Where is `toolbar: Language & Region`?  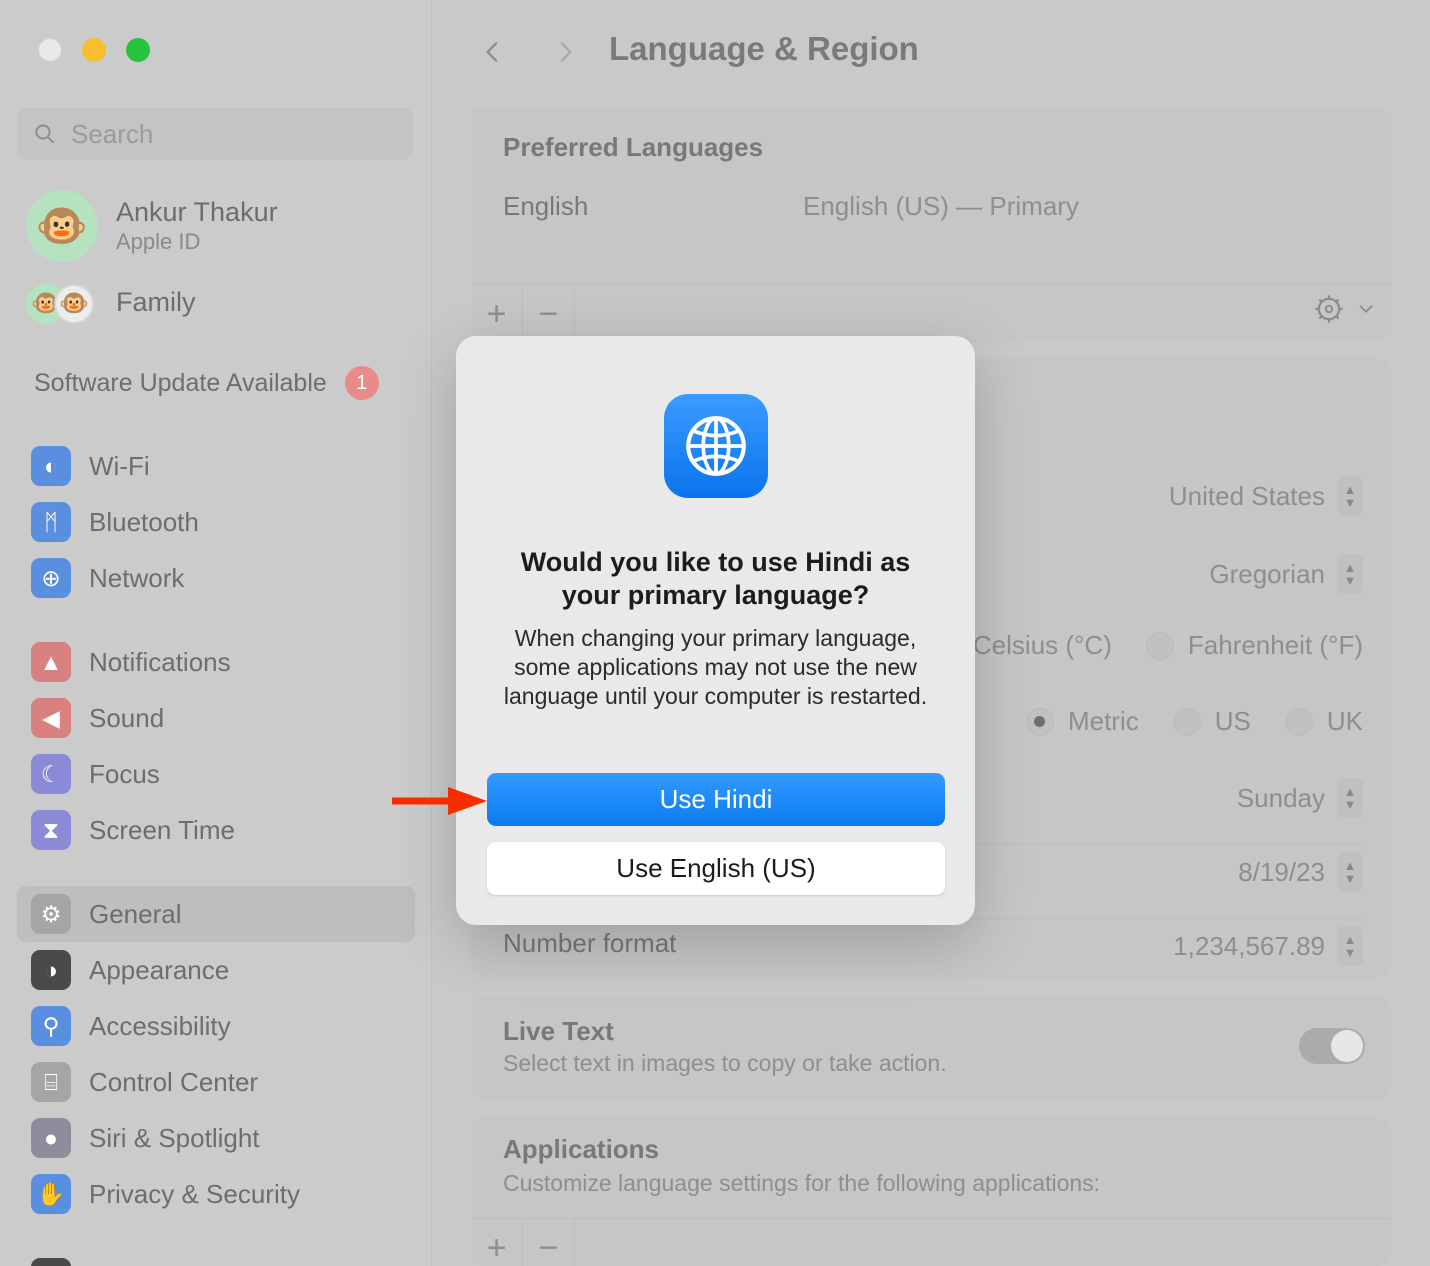 toolbar: Language & Region is located at coordinates (931, 52).